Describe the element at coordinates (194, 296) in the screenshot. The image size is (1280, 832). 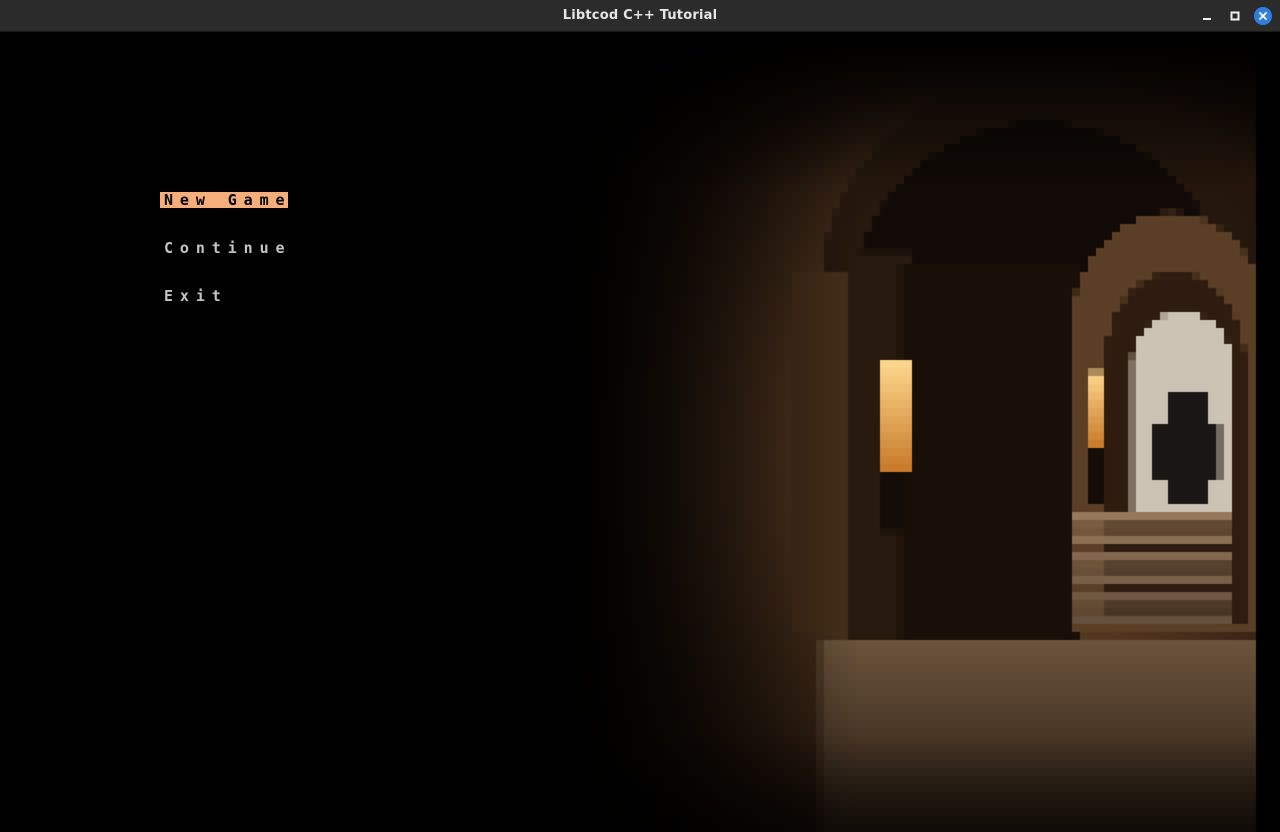
I see `menu-item-exit: Exit` at that location.